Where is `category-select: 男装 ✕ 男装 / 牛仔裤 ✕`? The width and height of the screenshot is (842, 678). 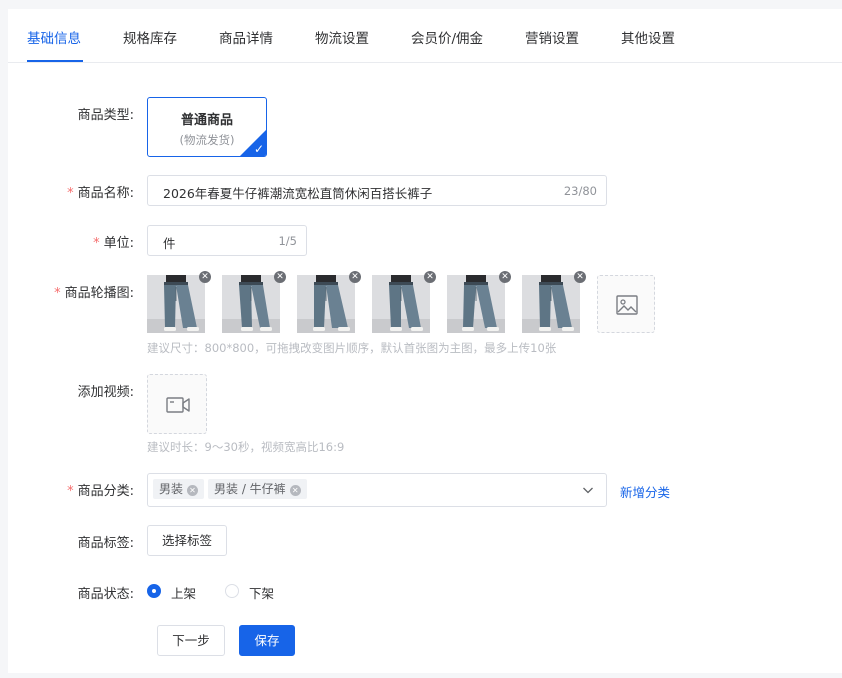
category-select: 男装 ✕ 男装 / 牛仔裤 ✕ is located at coordinates (377, 490).